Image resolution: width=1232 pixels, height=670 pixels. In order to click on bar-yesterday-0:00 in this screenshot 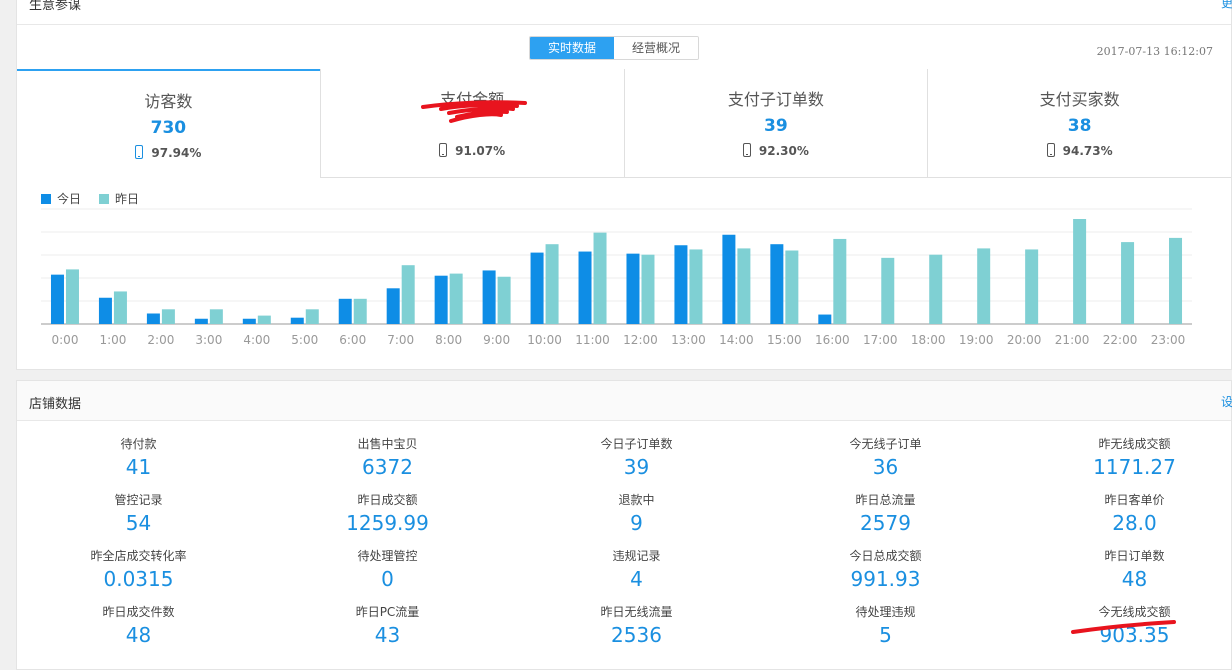, I will do `click(72, 296)`.